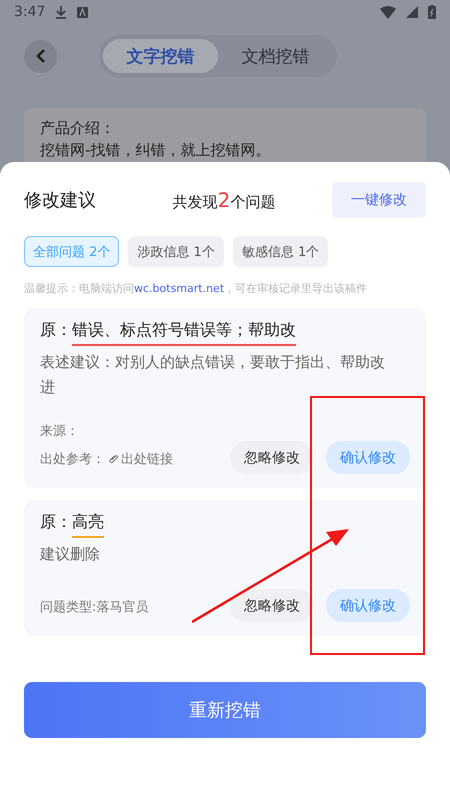 The height and width of the screenshot is (800, 450). Describe the element at coordinates (72, 459) in the screenshot. I see `meta-text: 出处参考：` at that location.